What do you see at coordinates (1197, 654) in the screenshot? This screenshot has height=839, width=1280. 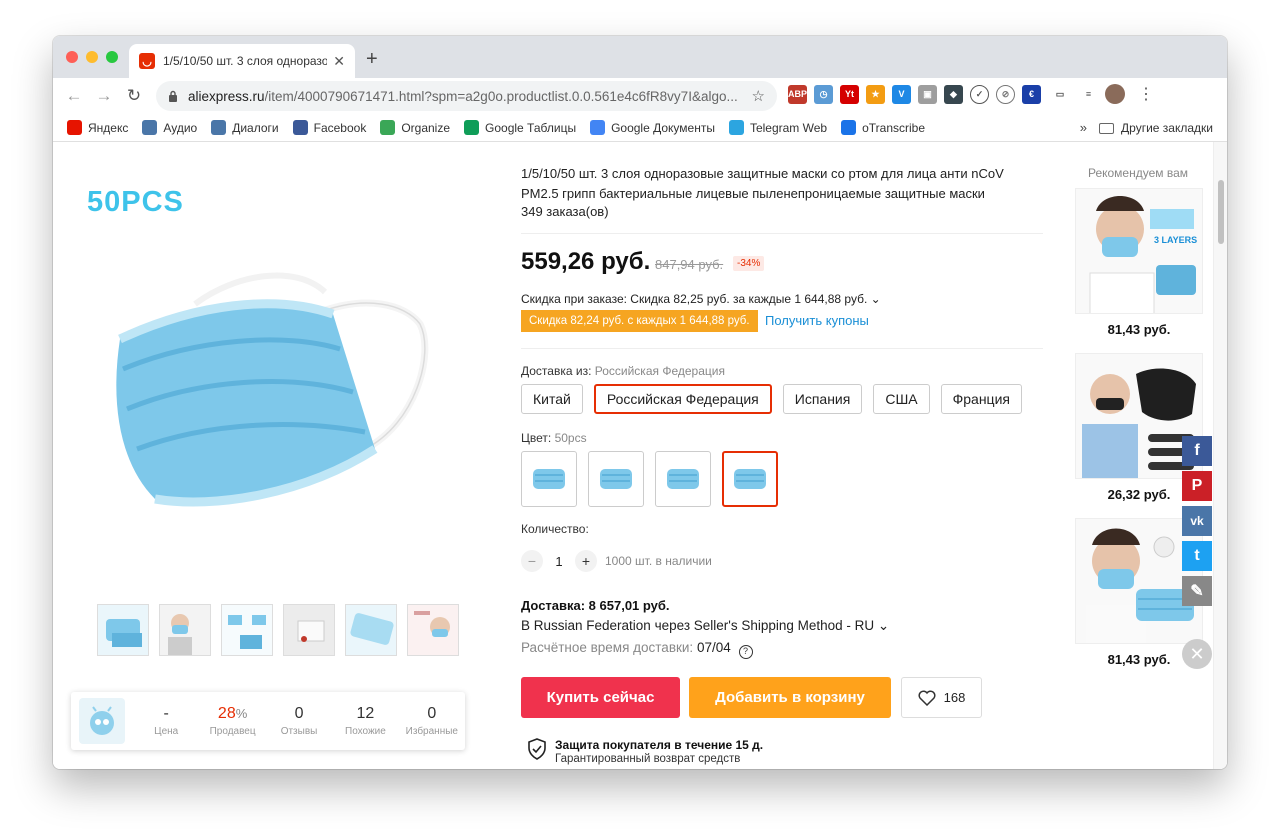 I see `close-share-icon: ✕` at bounding box center [1197, 654].